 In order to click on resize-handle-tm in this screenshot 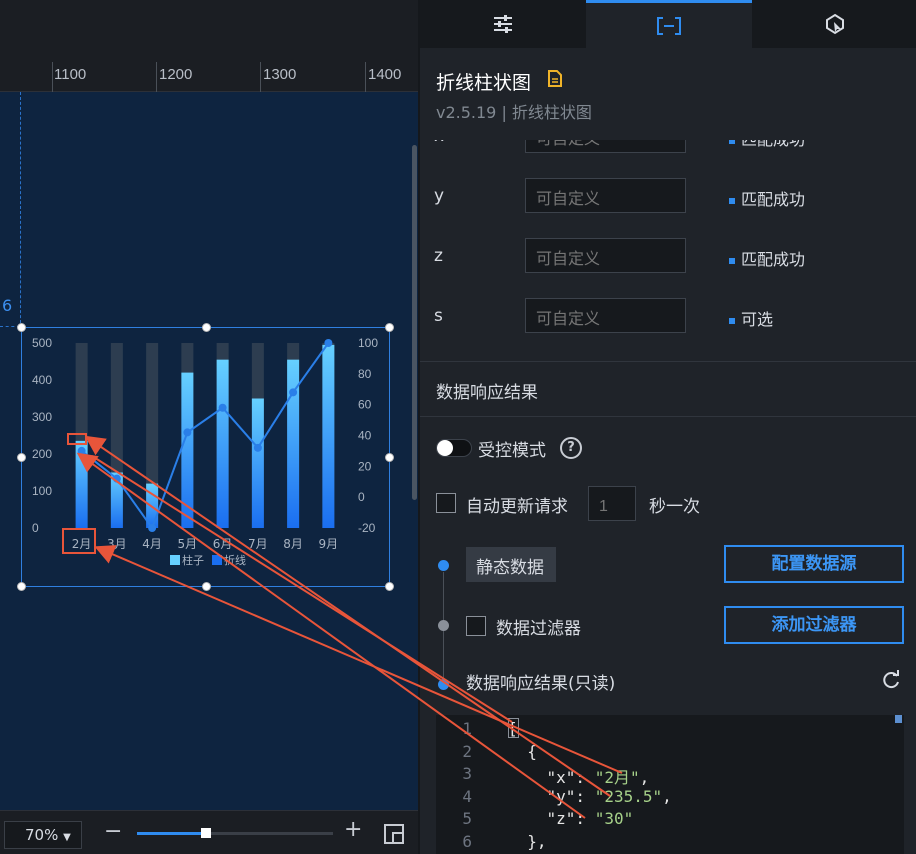, I will do `click(206, 327)`.